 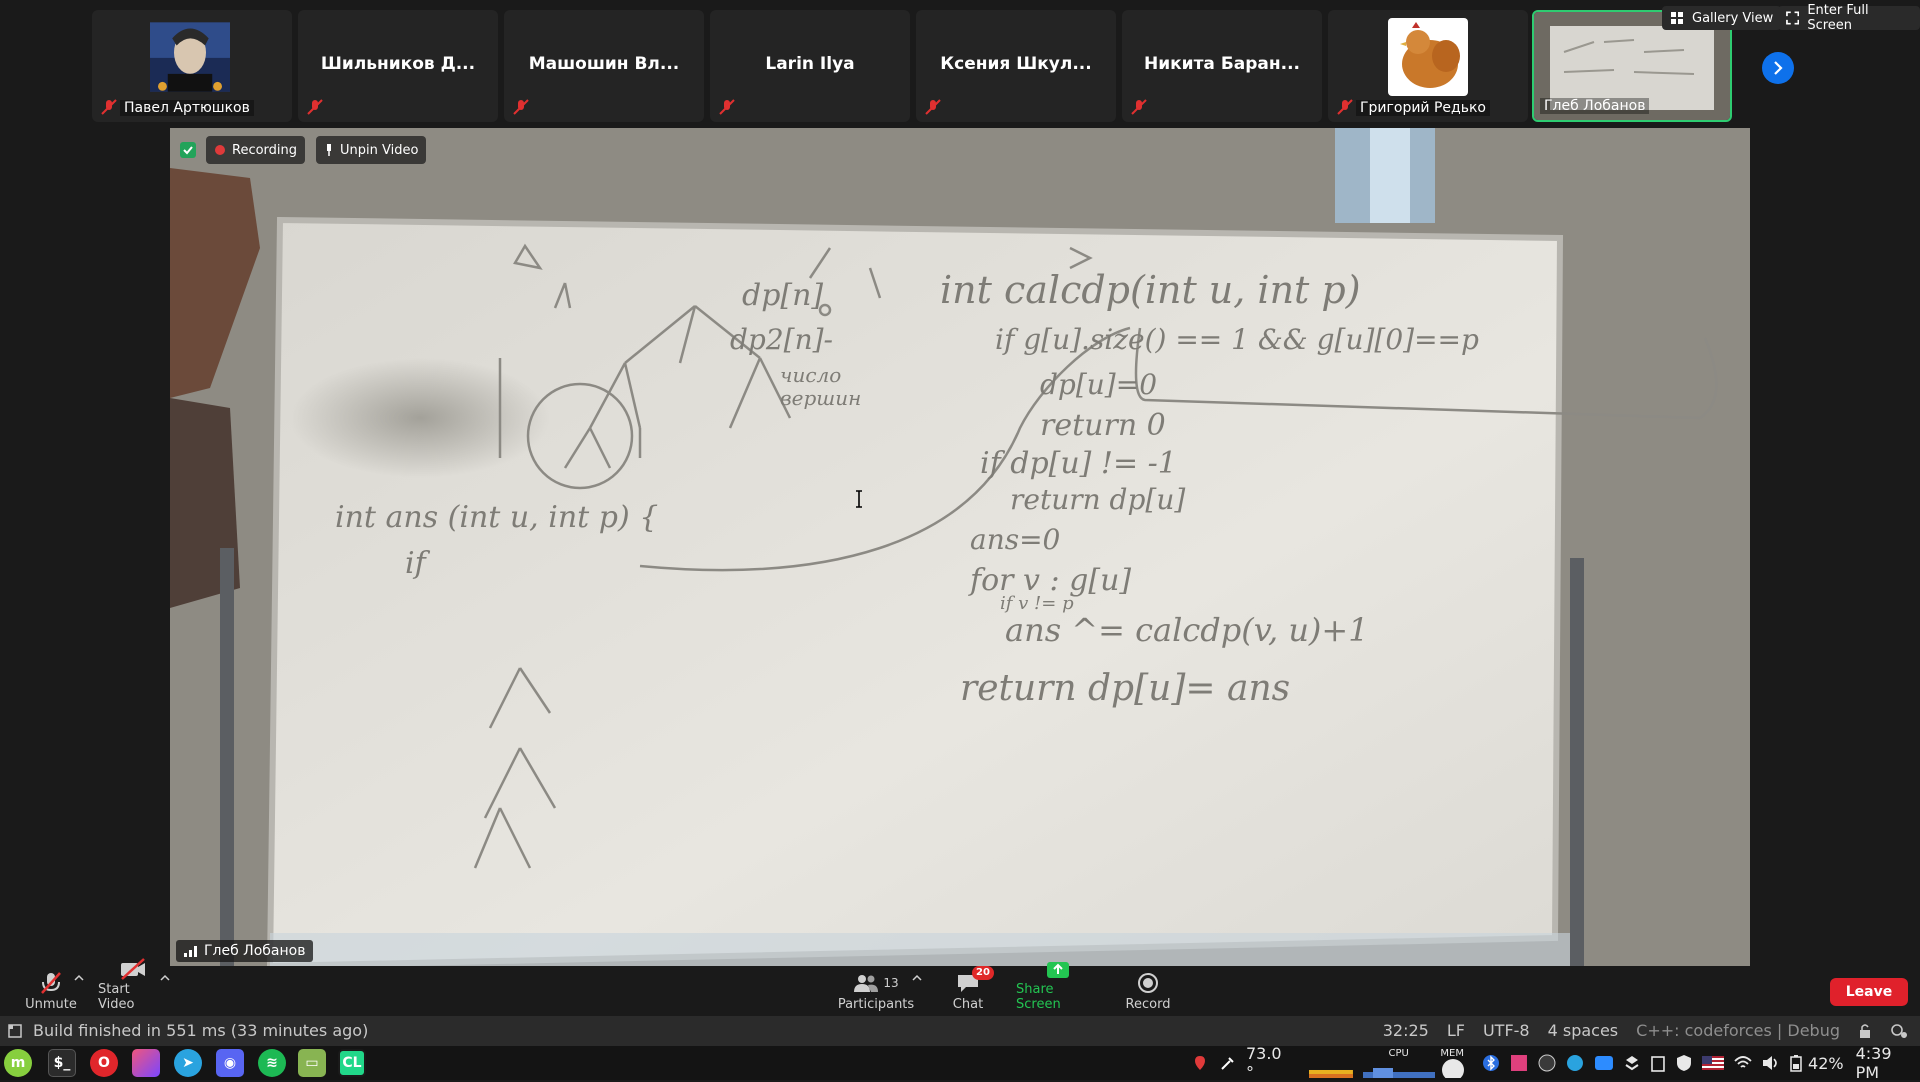 I want to click on gallery-view-button: Gallery View, so click(x=1722, y=18).